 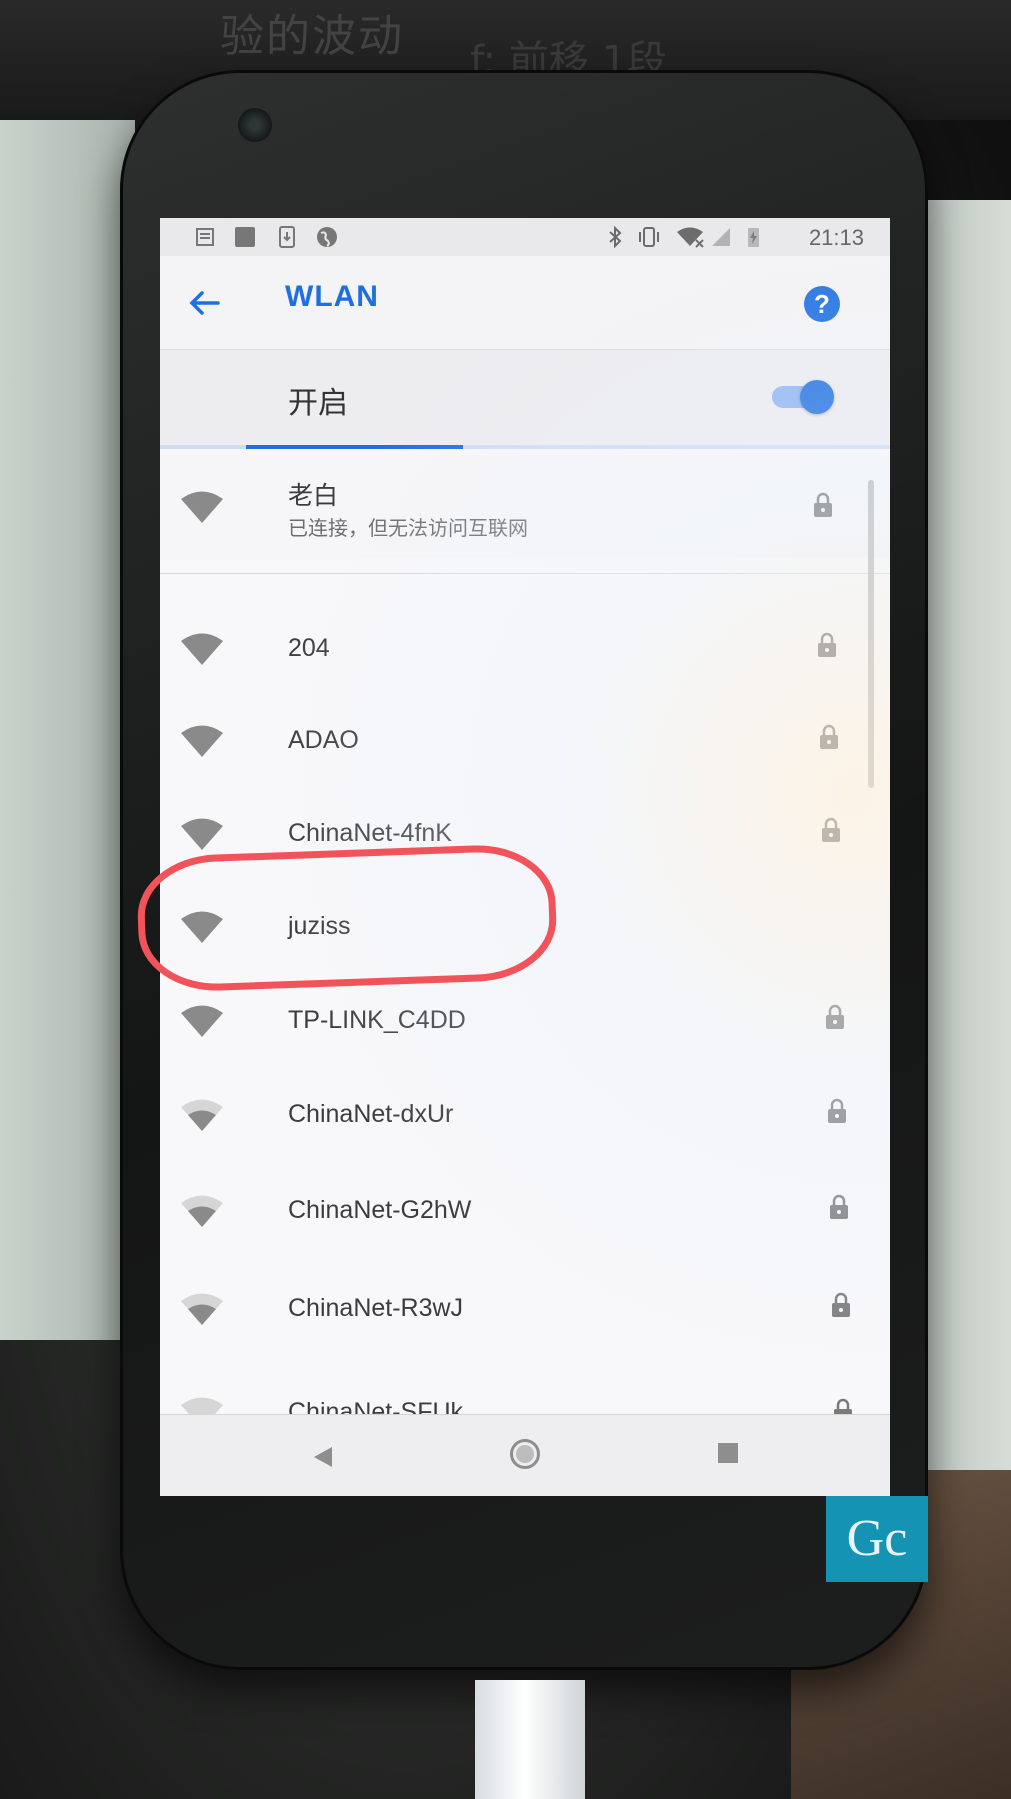 What do you see at coordinates (323, 740) in the screenshot?
I see `network-ssid: ADAO` at bounding box center [323, 740].